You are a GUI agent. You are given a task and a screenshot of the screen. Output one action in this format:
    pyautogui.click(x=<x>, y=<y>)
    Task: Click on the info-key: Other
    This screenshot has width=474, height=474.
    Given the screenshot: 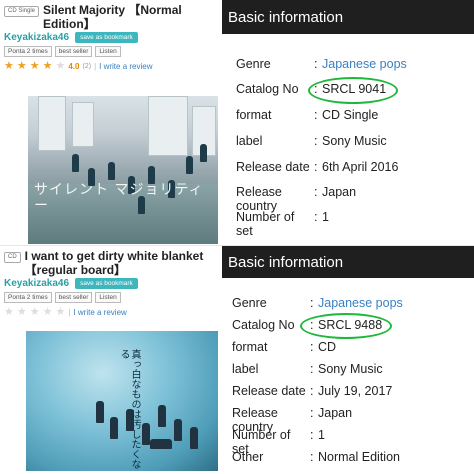 What is the action you would take?
    pyautogui.click(x=248, y=457)
    